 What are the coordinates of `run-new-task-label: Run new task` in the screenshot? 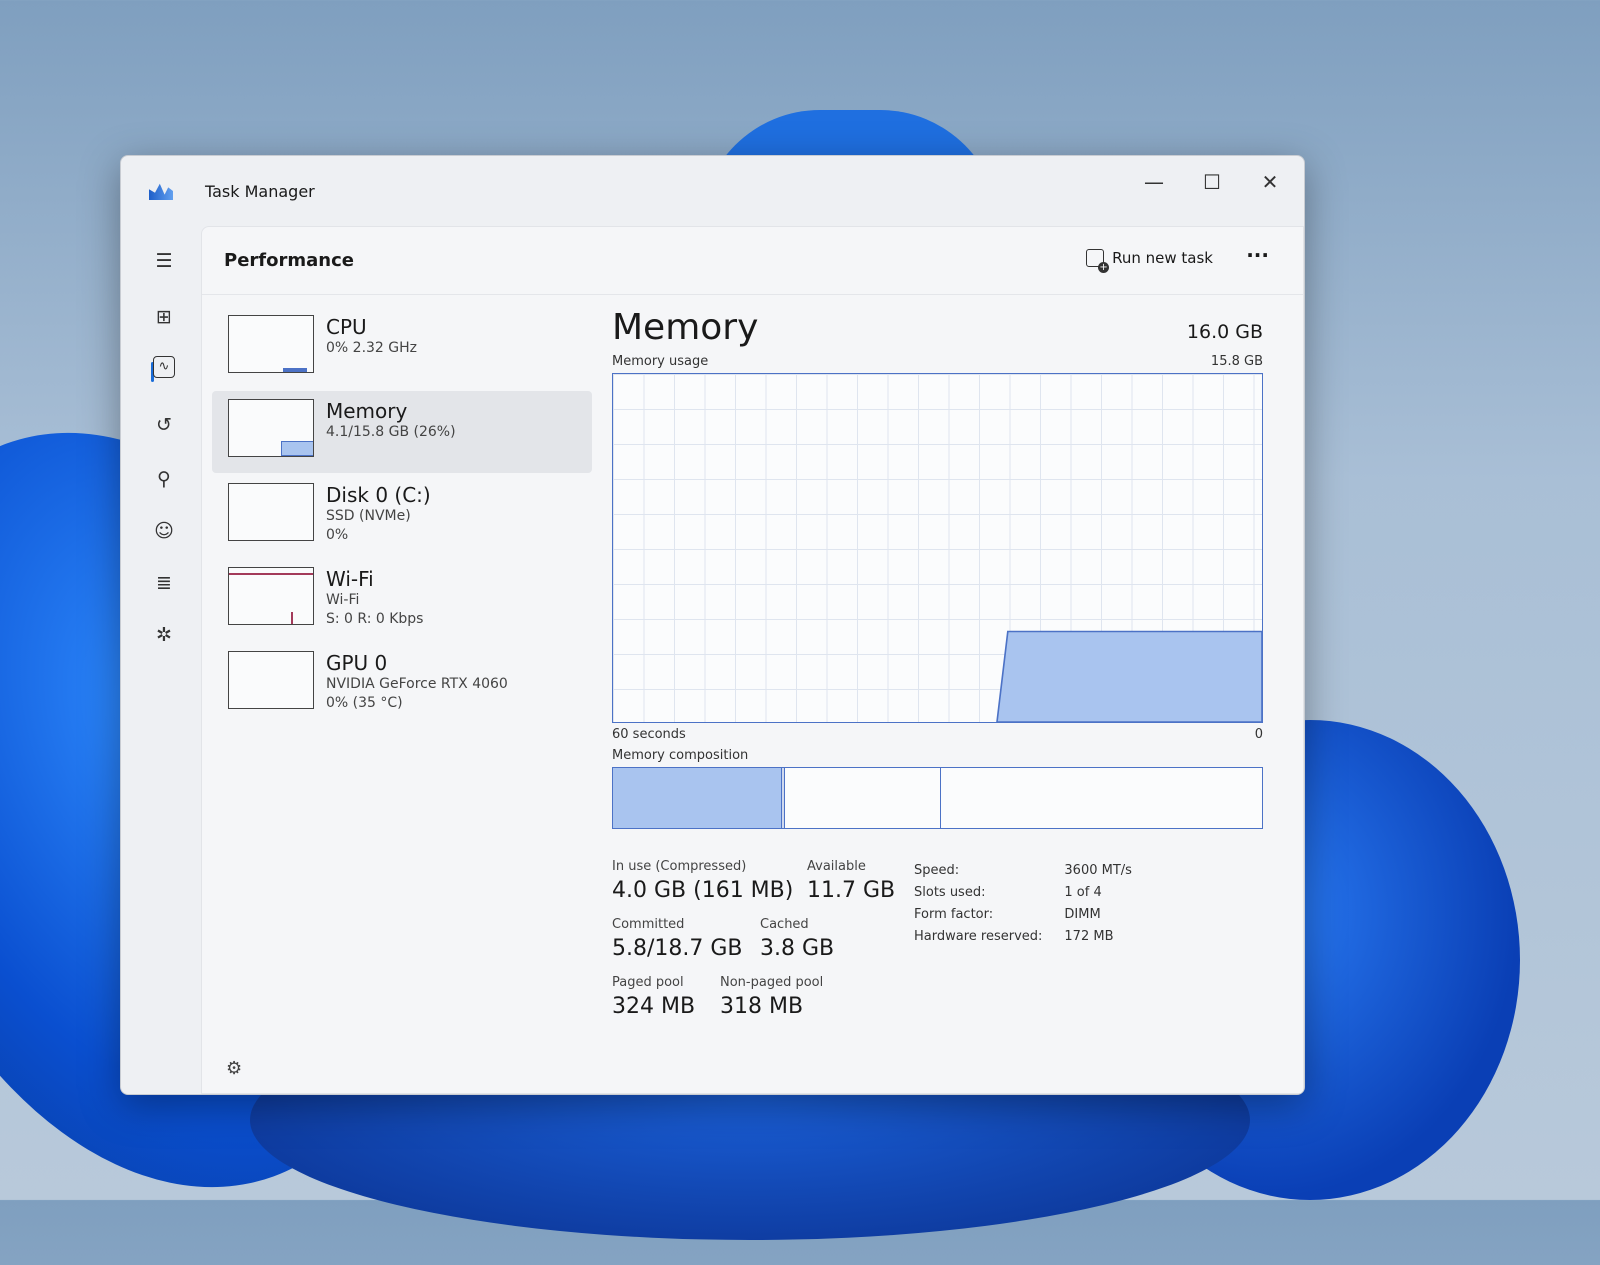 It's located at (1162, 258).